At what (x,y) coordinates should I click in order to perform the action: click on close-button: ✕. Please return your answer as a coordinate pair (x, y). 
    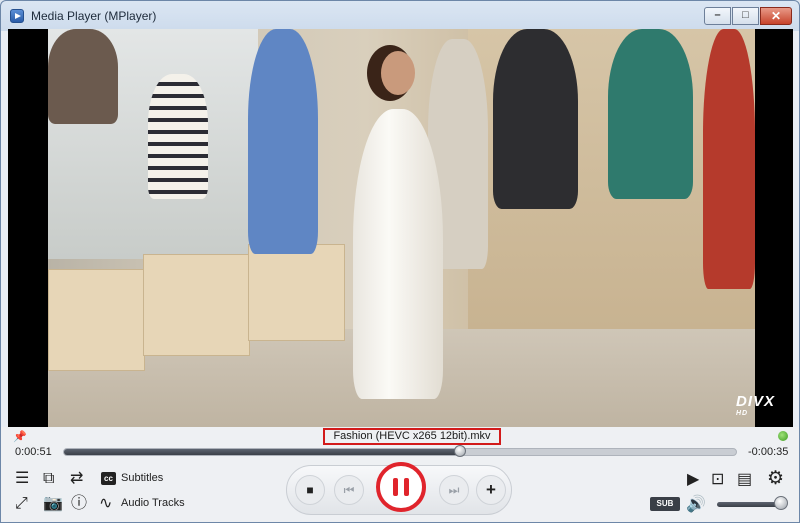
    Looking at the image, I should click on (776, 16).